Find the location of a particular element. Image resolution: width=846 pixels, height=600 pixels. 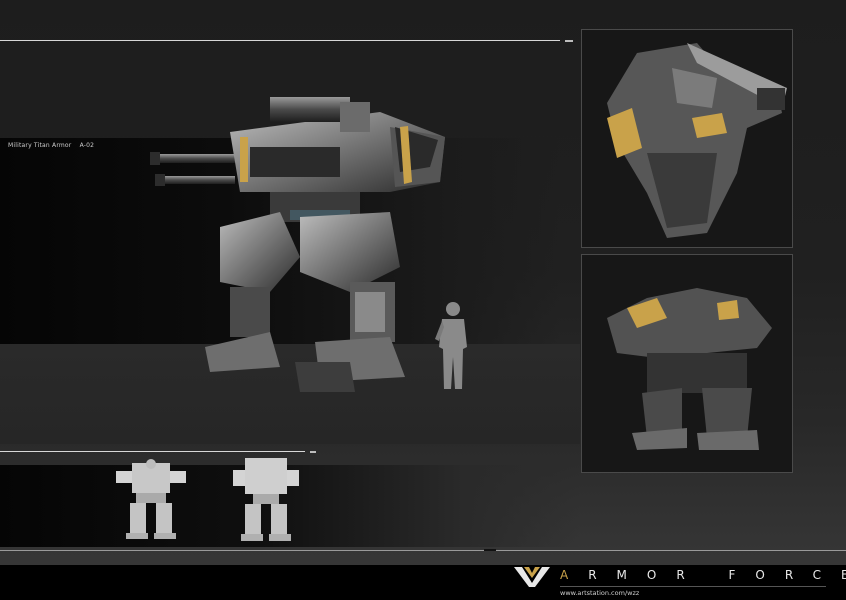

model-label: Military Titan Armor A-02 is located at coordinates (54, 145).